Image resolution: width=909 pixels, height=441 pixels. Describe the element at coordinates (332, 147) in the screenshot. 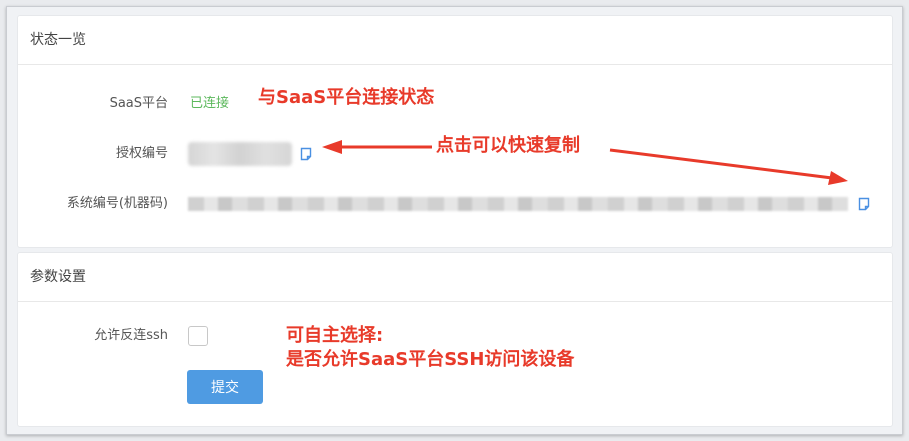

I see `arrow-left-head` at that location.